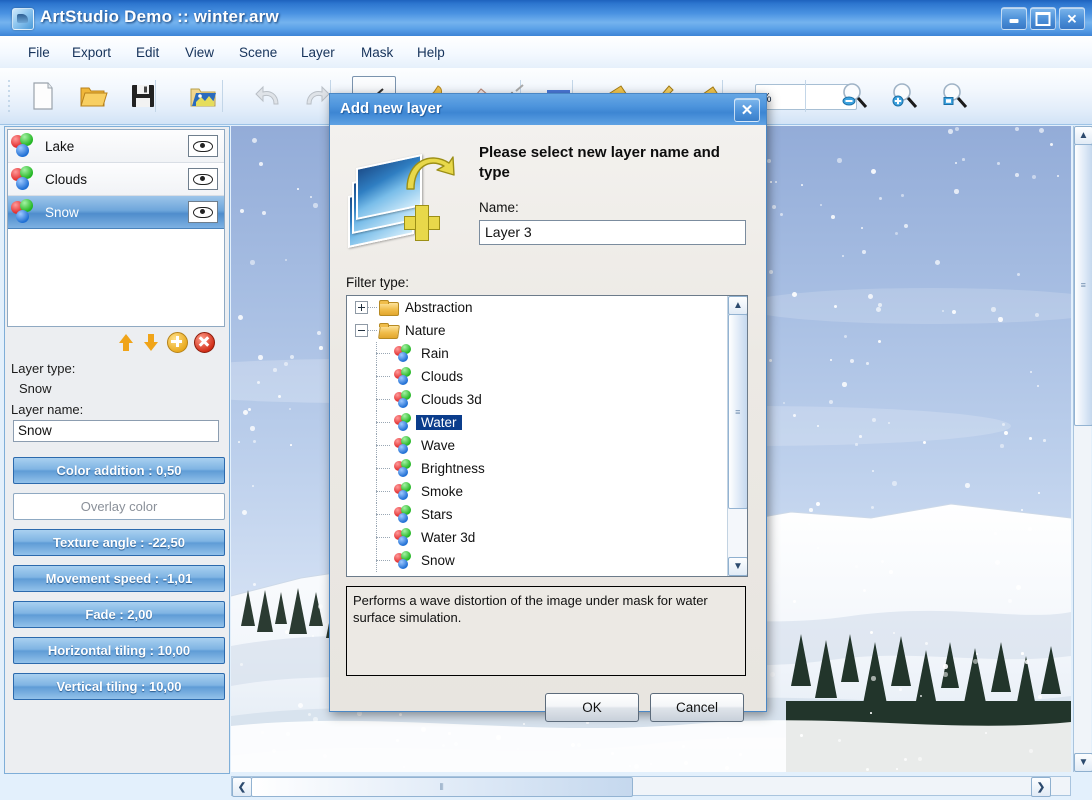  I want to click on tree-node-rain: Rain, so click(537, 353).